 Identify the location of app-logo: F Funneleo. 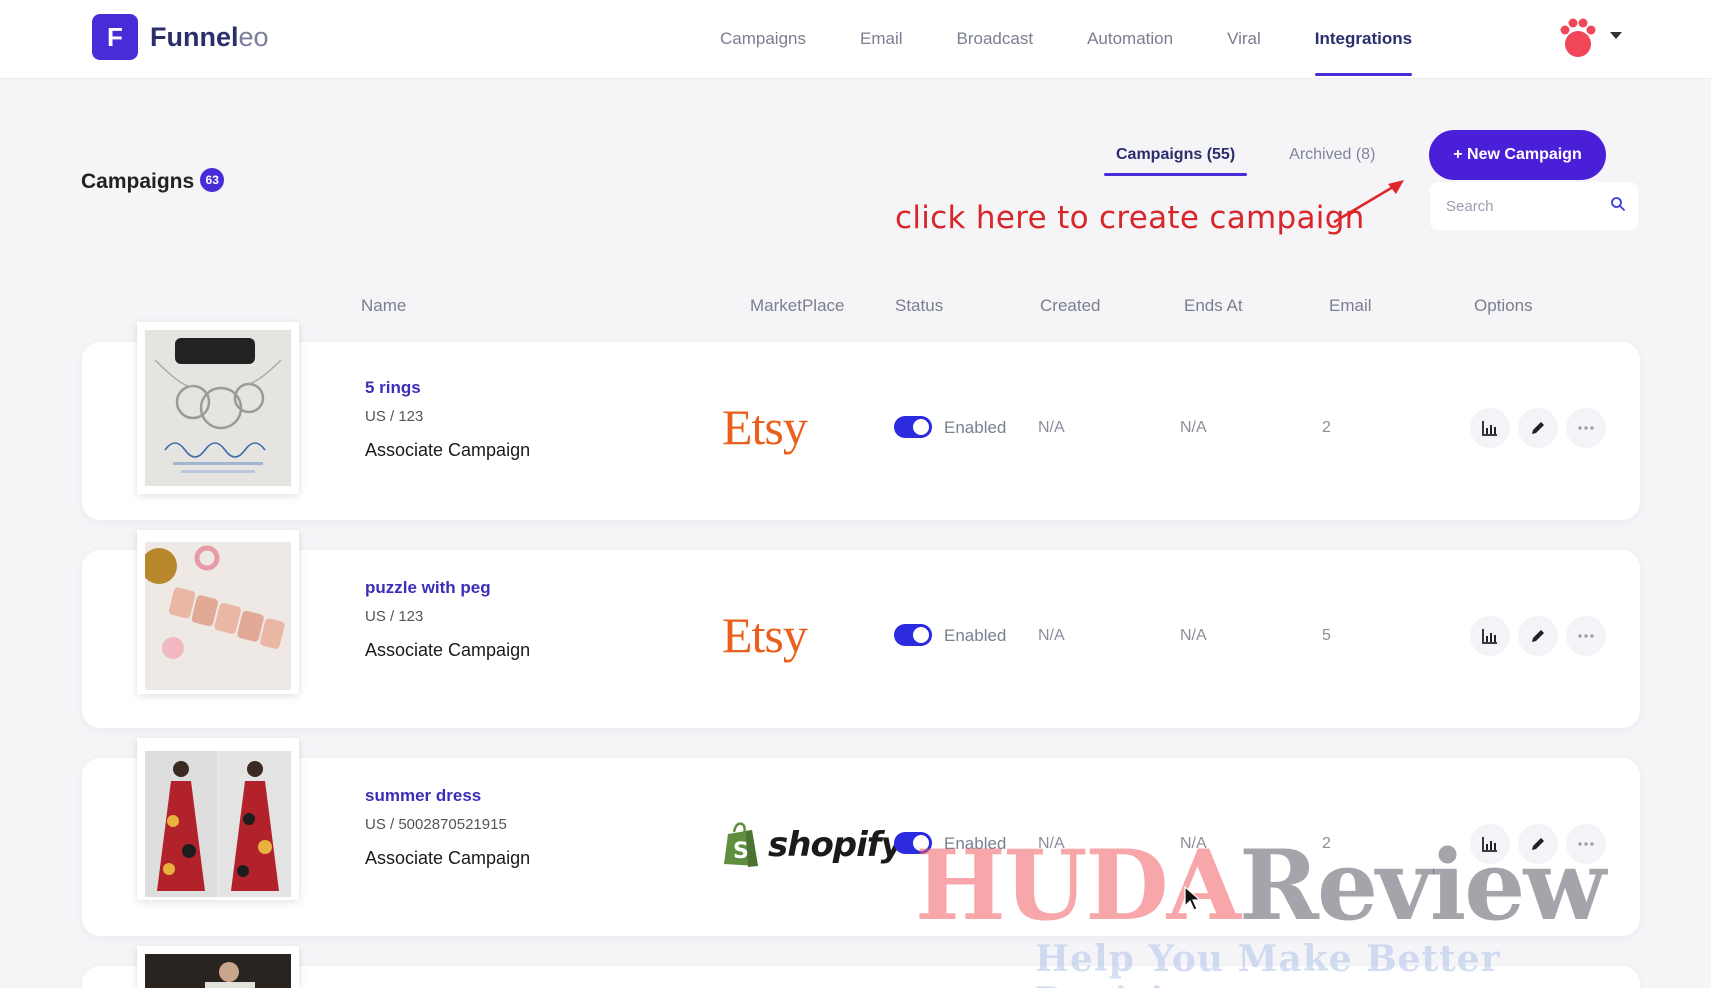
(180, 37).